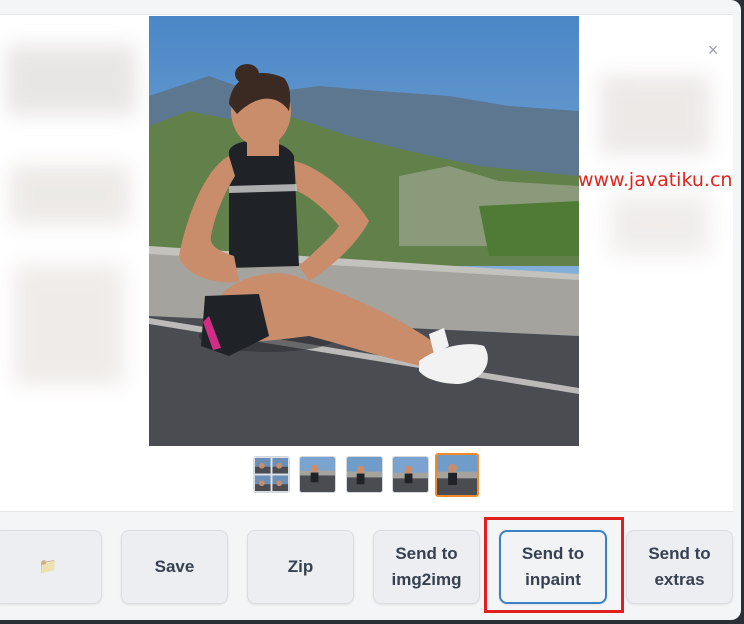 This screenshot has height=624, width=744. I want to click on send-to-img2img-label: Send to img2img, so click(426, 566).